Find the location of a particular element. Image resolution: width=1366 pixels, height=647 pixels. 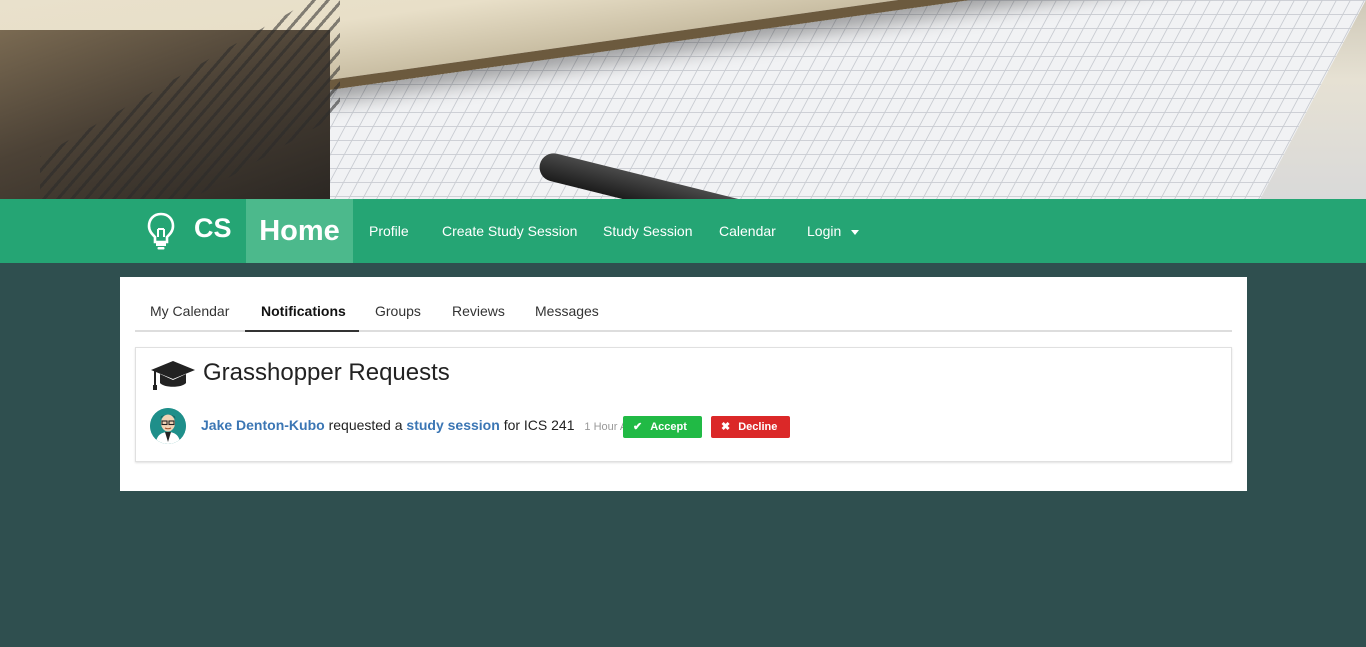

check-icon: ✔ is located at coordinates (638, 427).